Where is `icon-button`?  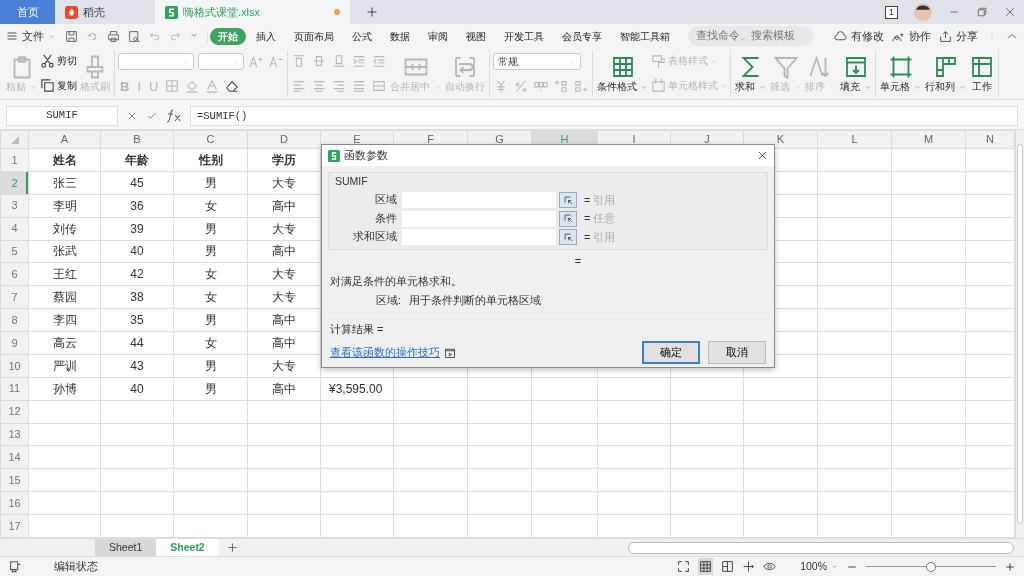
icon-button is located at coordinates (232, 86).